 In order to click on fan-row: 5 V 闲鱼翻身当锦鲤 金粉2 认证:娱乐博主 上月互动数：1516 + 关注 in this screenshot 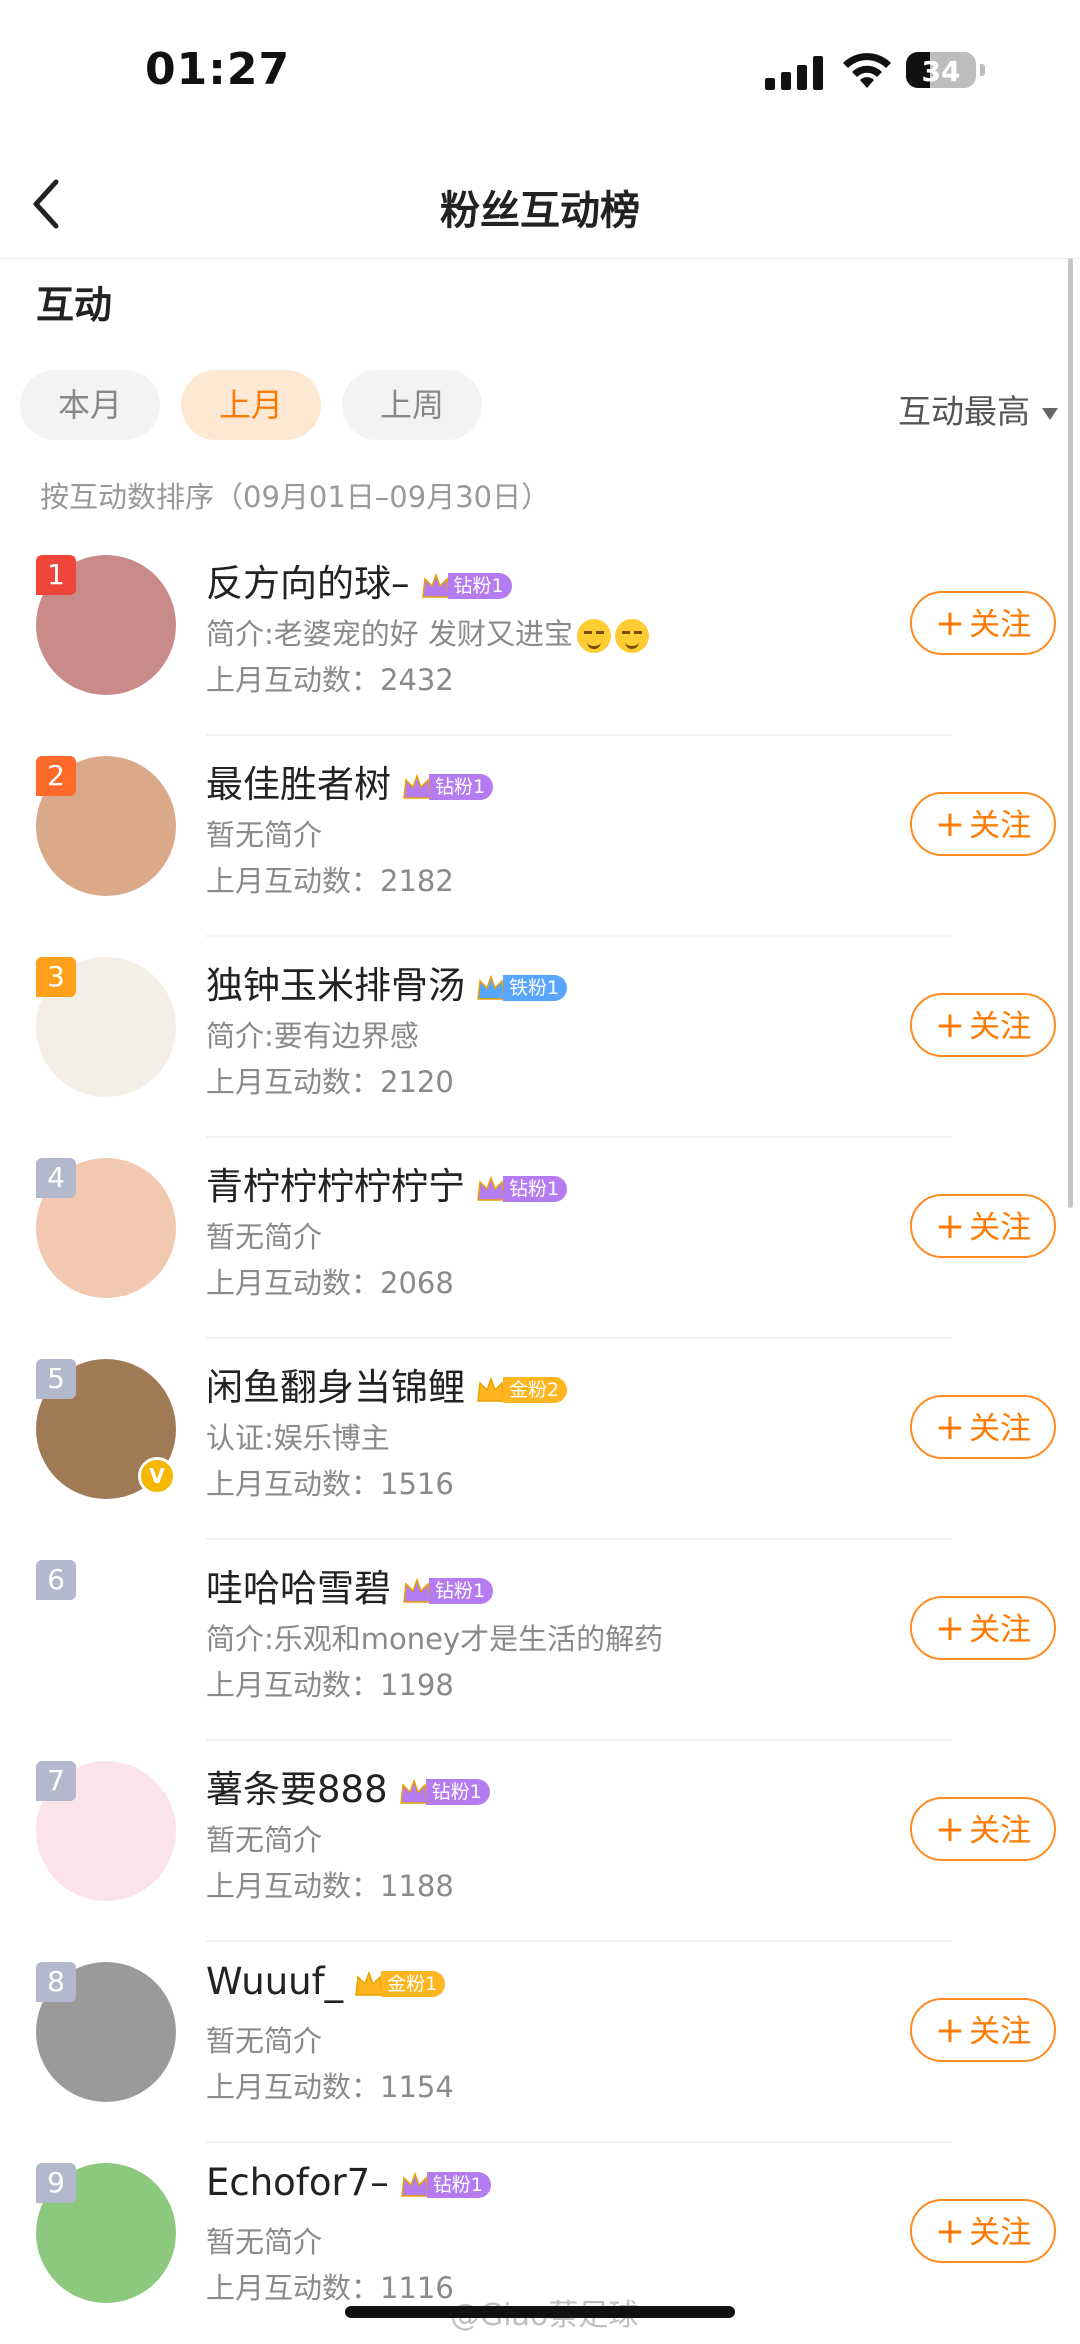, I will do `click(540, 1439)`.